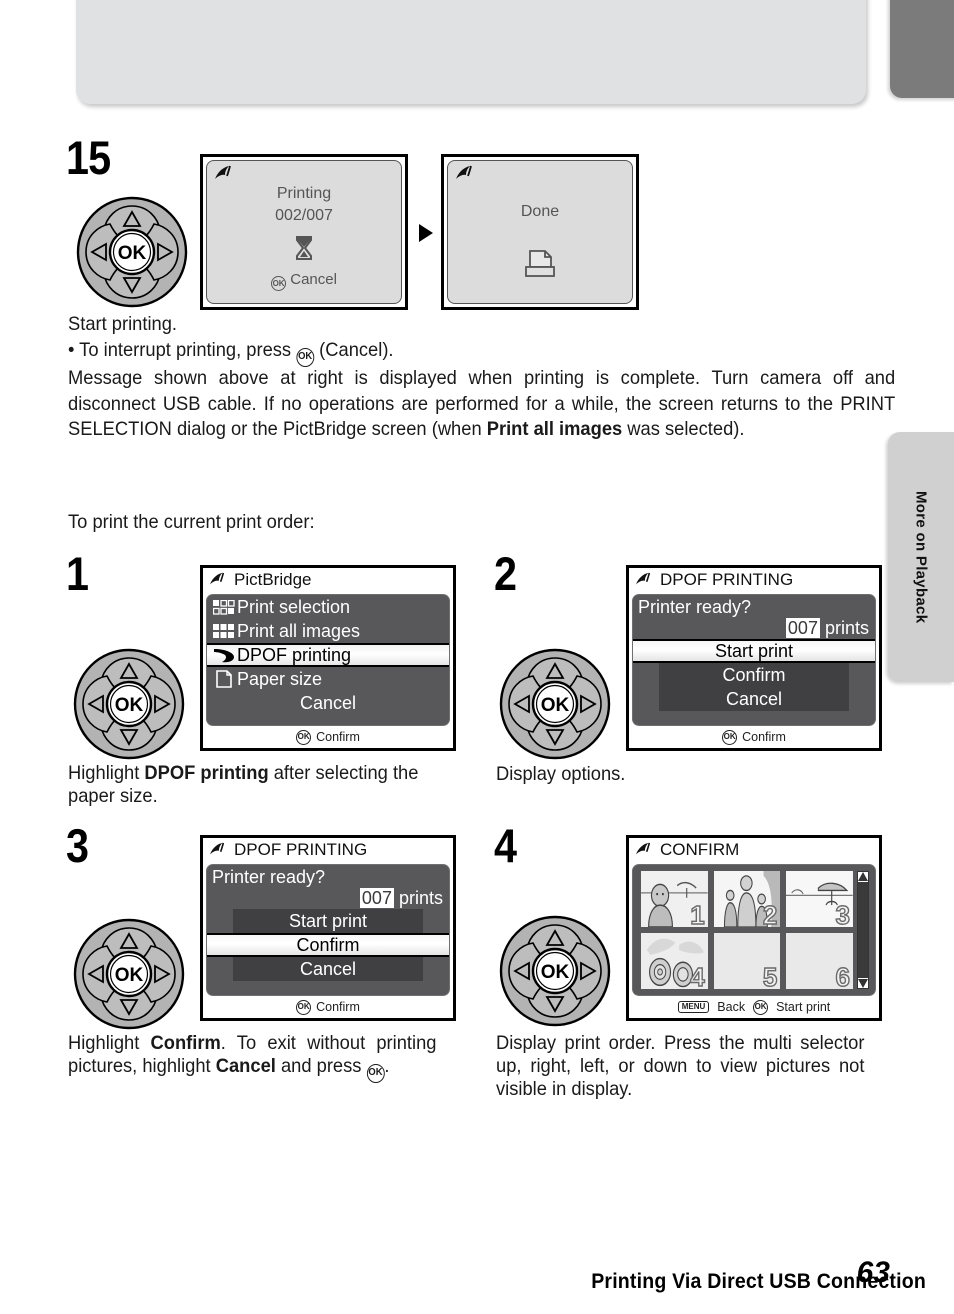 The image size is (954, 1314). What do you see at coordinates (77, 573) in the screenshot?
I see `step-number-1: 1` at bounding box center [77, 573].